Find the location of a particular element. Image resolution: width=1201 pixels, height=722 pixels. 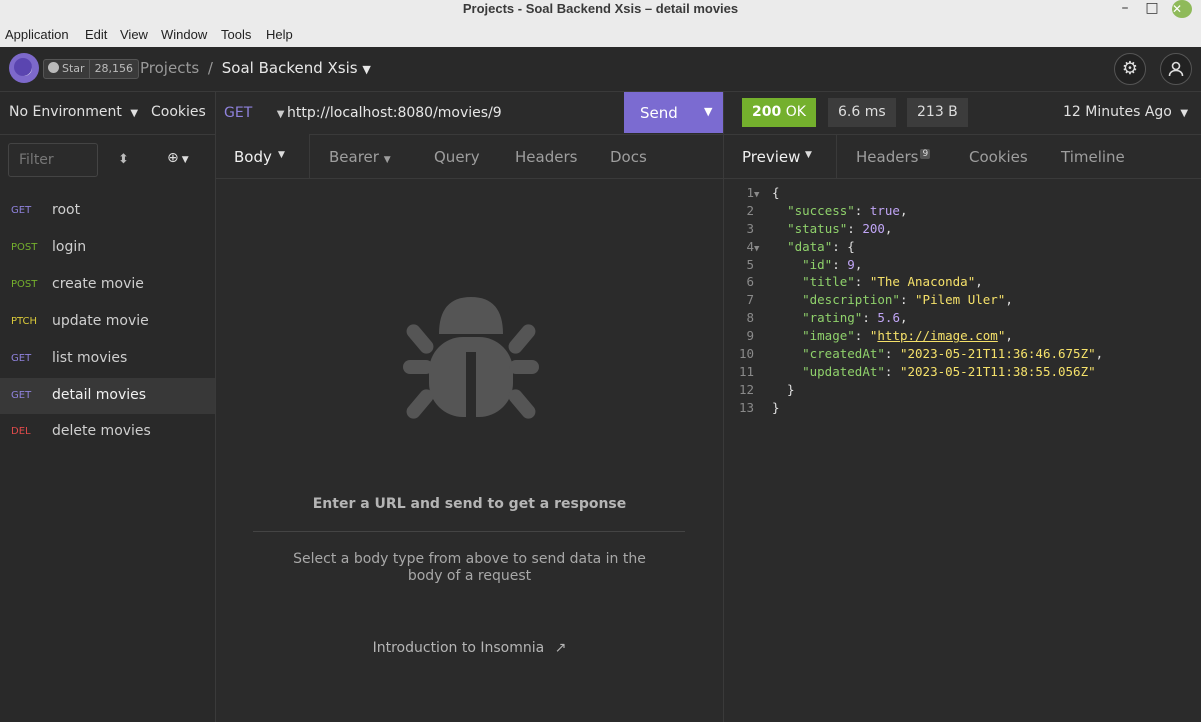

request-name: detail movies is located at coordinates (99, 394).